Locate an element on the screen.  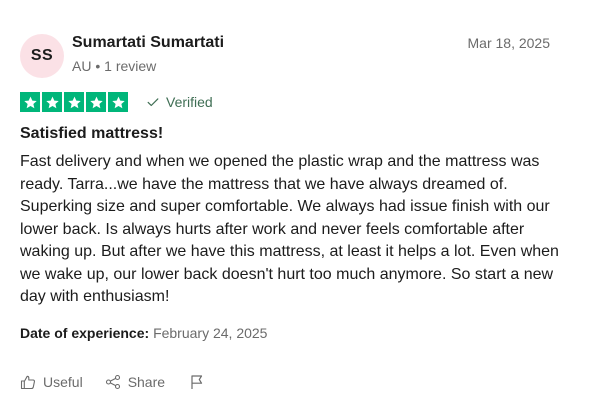
useful-label: Useful is located at coordinates (63, 382).